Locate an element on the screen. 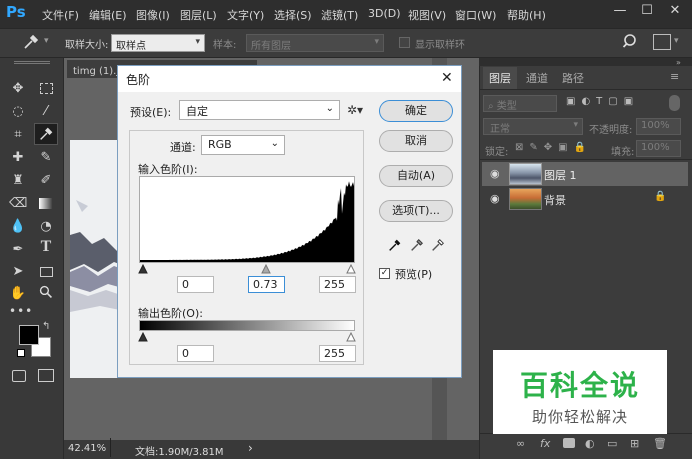  quick-mask-icon is located at coordinates (19, 376).